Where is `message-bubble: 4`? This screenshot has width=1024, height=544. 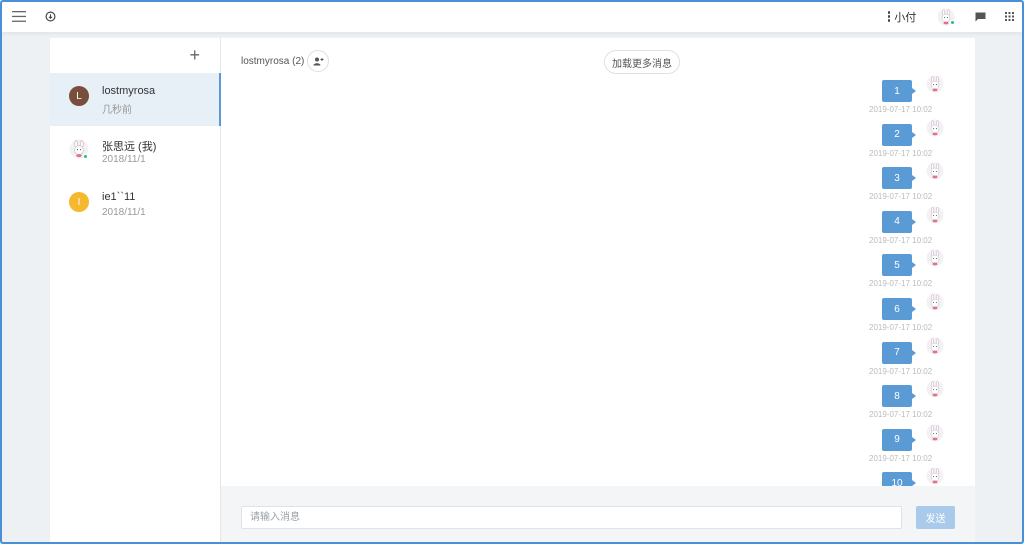
message-bubble: 4 is located at coordinates (899, 221).